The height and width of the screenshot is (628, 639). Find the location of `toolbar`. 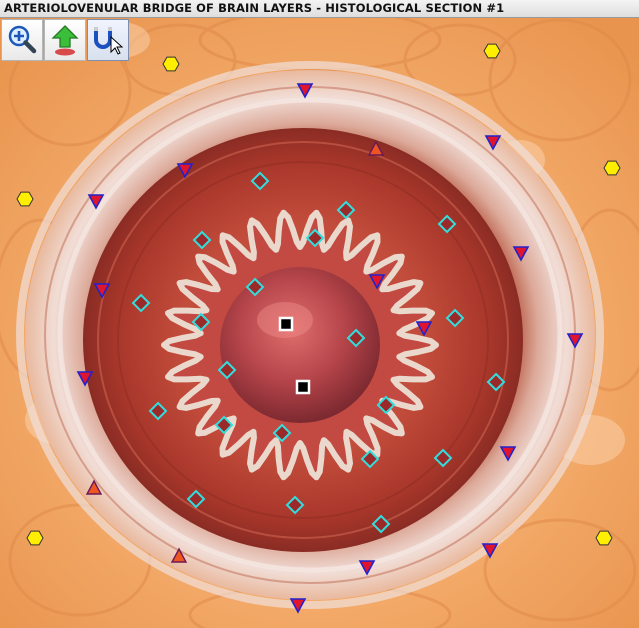

toolbar is located at coordinates (65, 41).